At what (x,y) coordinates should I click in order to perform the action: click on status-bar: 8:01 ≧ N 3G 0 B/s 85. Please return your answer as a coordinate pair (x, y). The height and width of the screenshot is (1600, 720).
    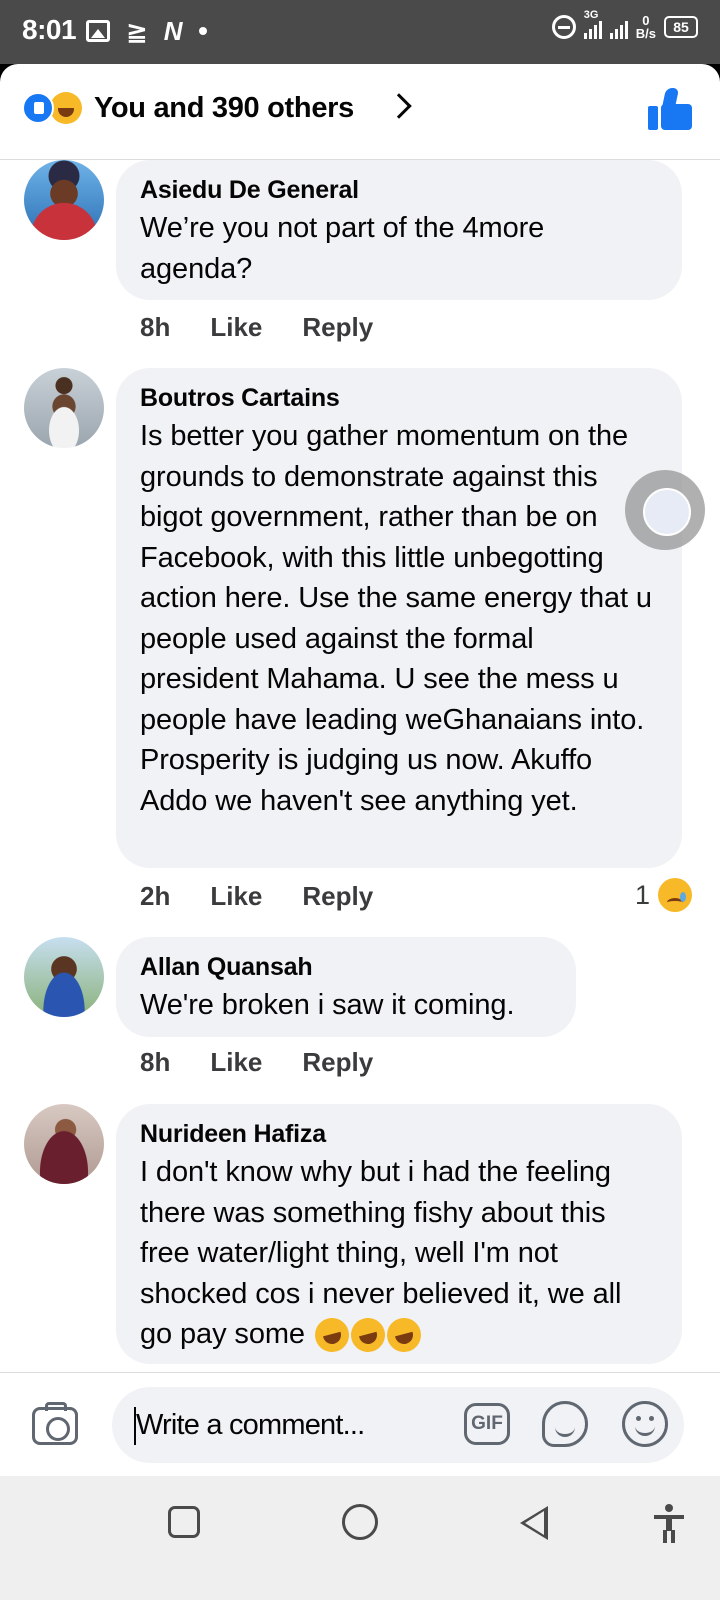
    Looking at the image, I should click on (360, 32).